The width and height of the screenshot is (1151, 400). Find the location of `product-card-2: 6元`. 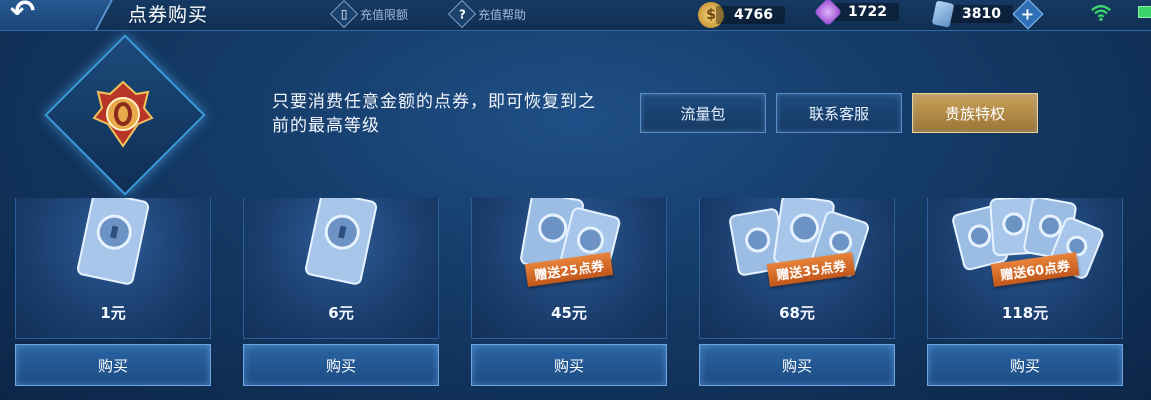

product-card-2: 6元 is located at coordinates (341, 268).